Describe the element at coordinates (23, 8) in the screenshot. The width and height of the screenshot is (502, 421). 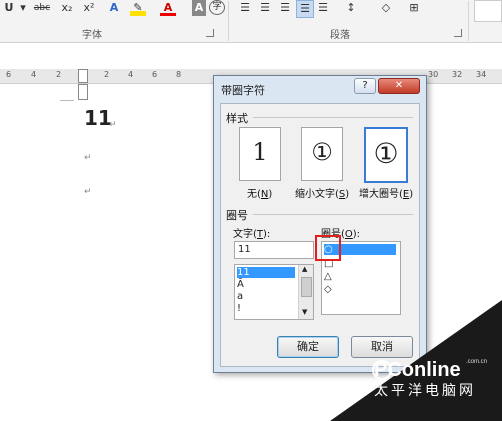
I see `chevron-down-icon: ▾` at that location.